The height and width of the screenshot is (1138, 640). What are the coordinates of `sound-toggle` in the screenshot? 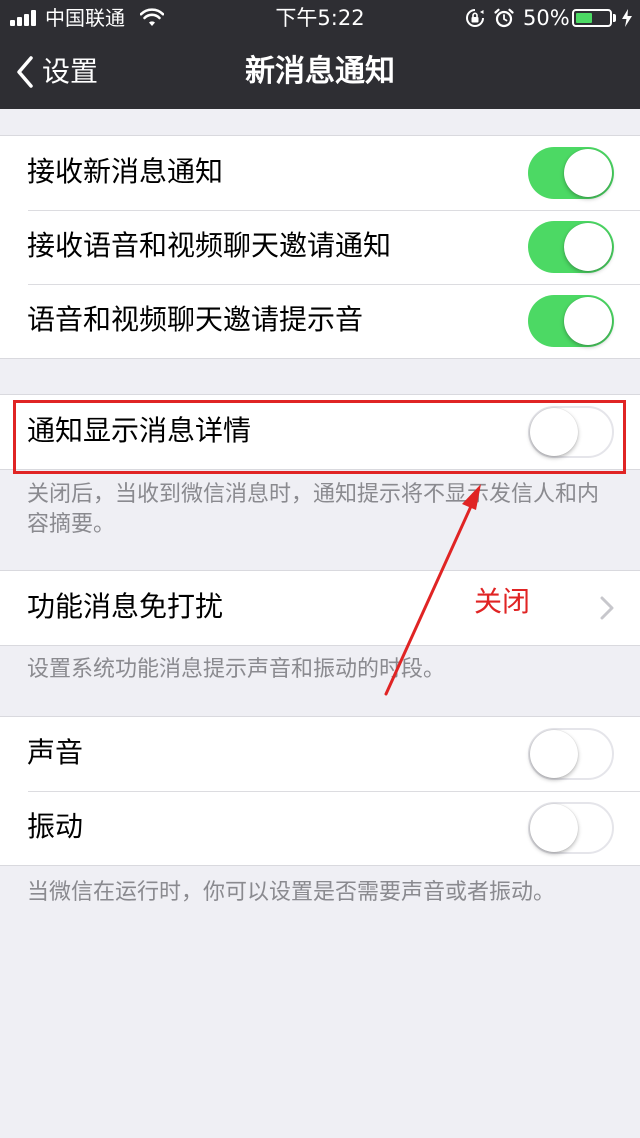 It's located at (571, 754).